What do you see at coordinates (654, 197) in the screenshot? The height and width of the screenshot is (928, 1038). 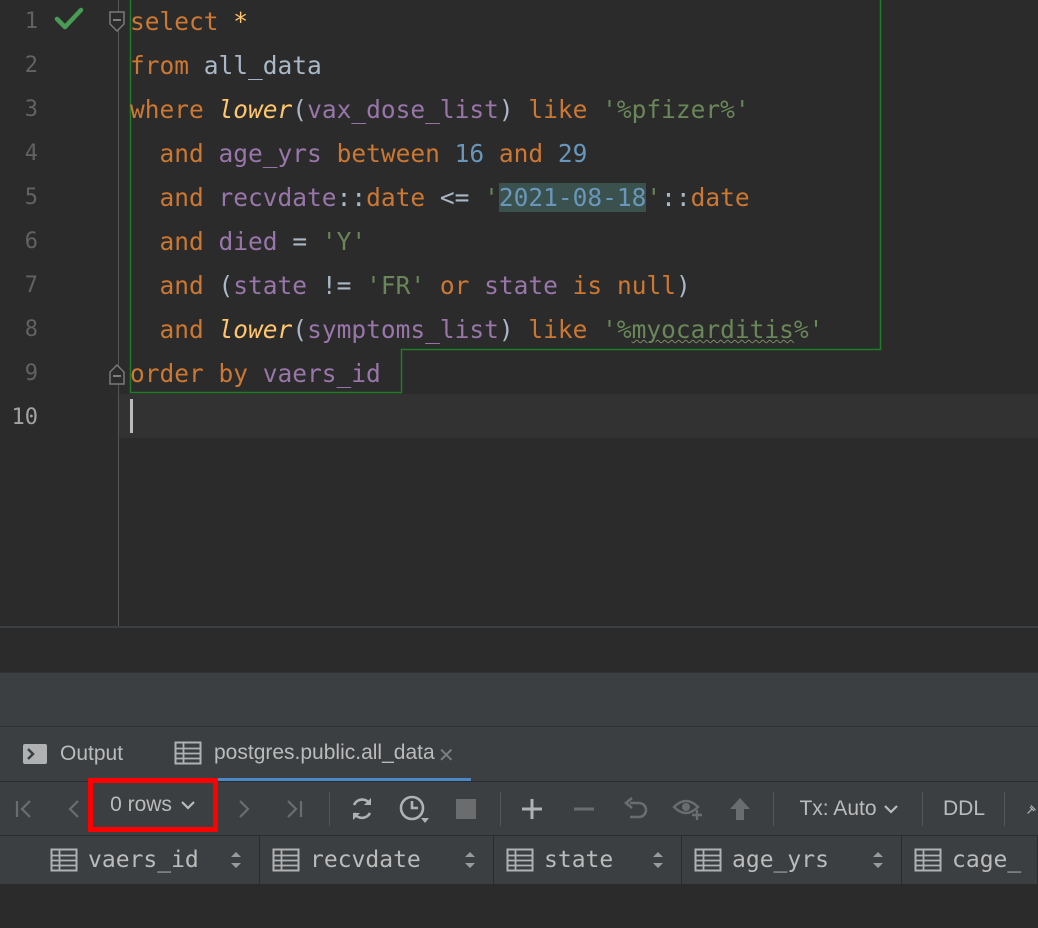 I see `code-token: '` at bounding box center [654, 197].